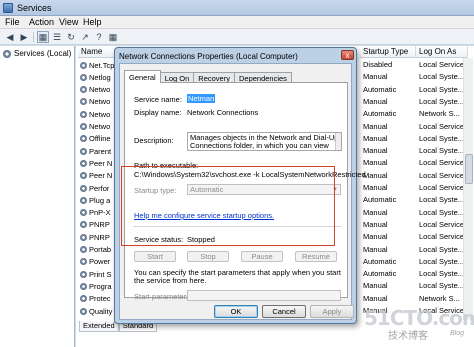 This screenshot has width=474, height=347. What do you see at coordinates (68, 22) in the screenshot?
I see `menu-view: View` at bounding box center [68, 22].